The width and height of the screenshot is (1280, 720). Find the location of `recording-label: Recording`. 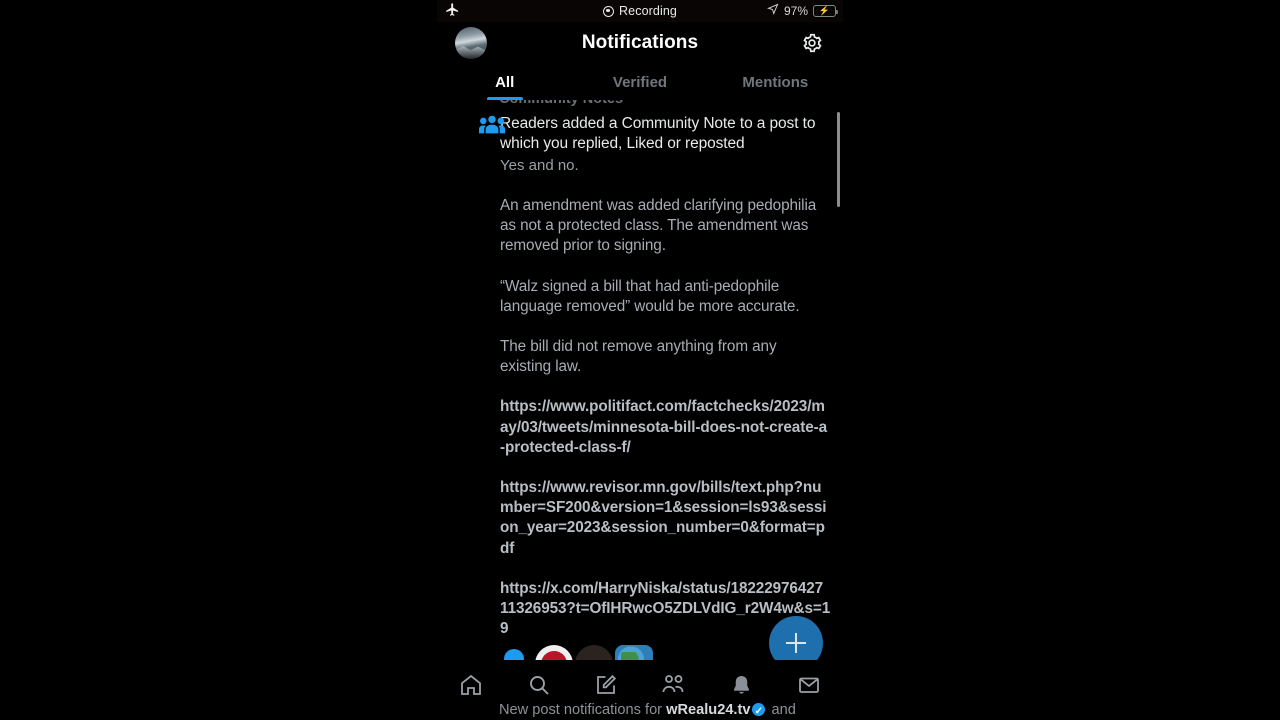

recording-label: Recording is located at coordinates (648, 11).